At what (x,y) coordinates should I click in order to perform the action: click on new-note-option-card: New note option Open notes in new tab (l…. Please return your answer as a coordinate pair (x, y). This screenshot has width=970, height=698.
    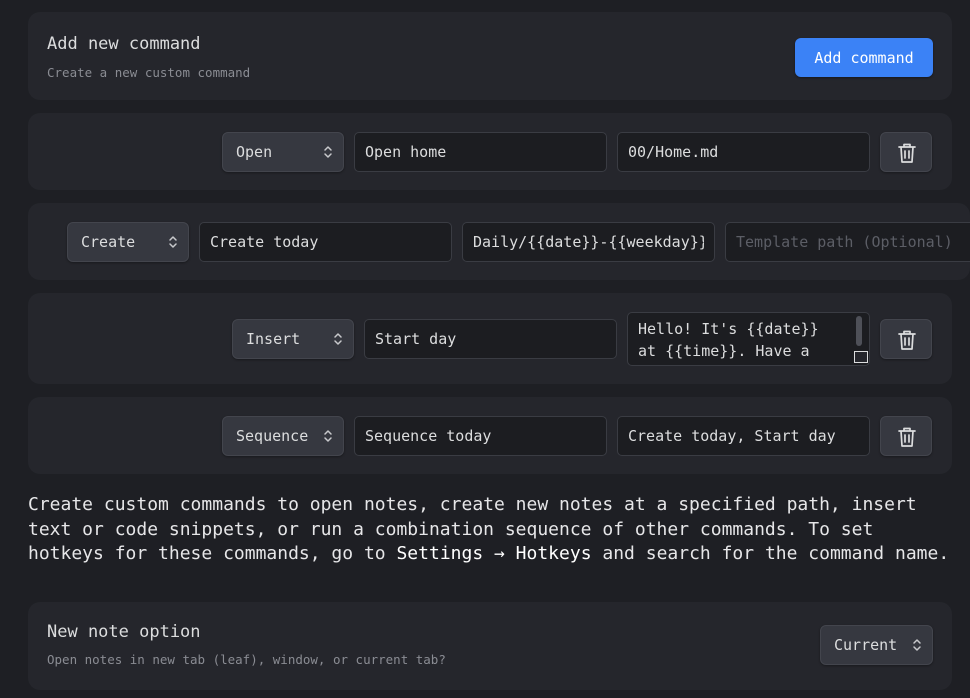
    Looking at the image, I should click on (490, 646).